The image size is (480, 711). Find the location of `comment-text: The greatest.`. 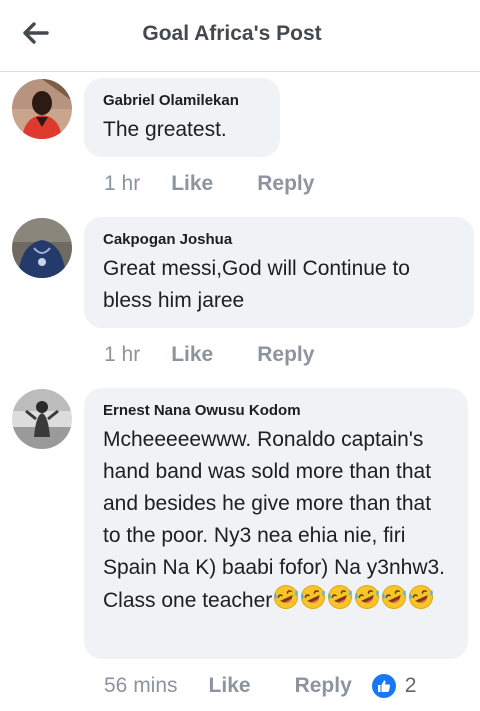

comment-text: The greatest. is located at coordinates (165, 129).